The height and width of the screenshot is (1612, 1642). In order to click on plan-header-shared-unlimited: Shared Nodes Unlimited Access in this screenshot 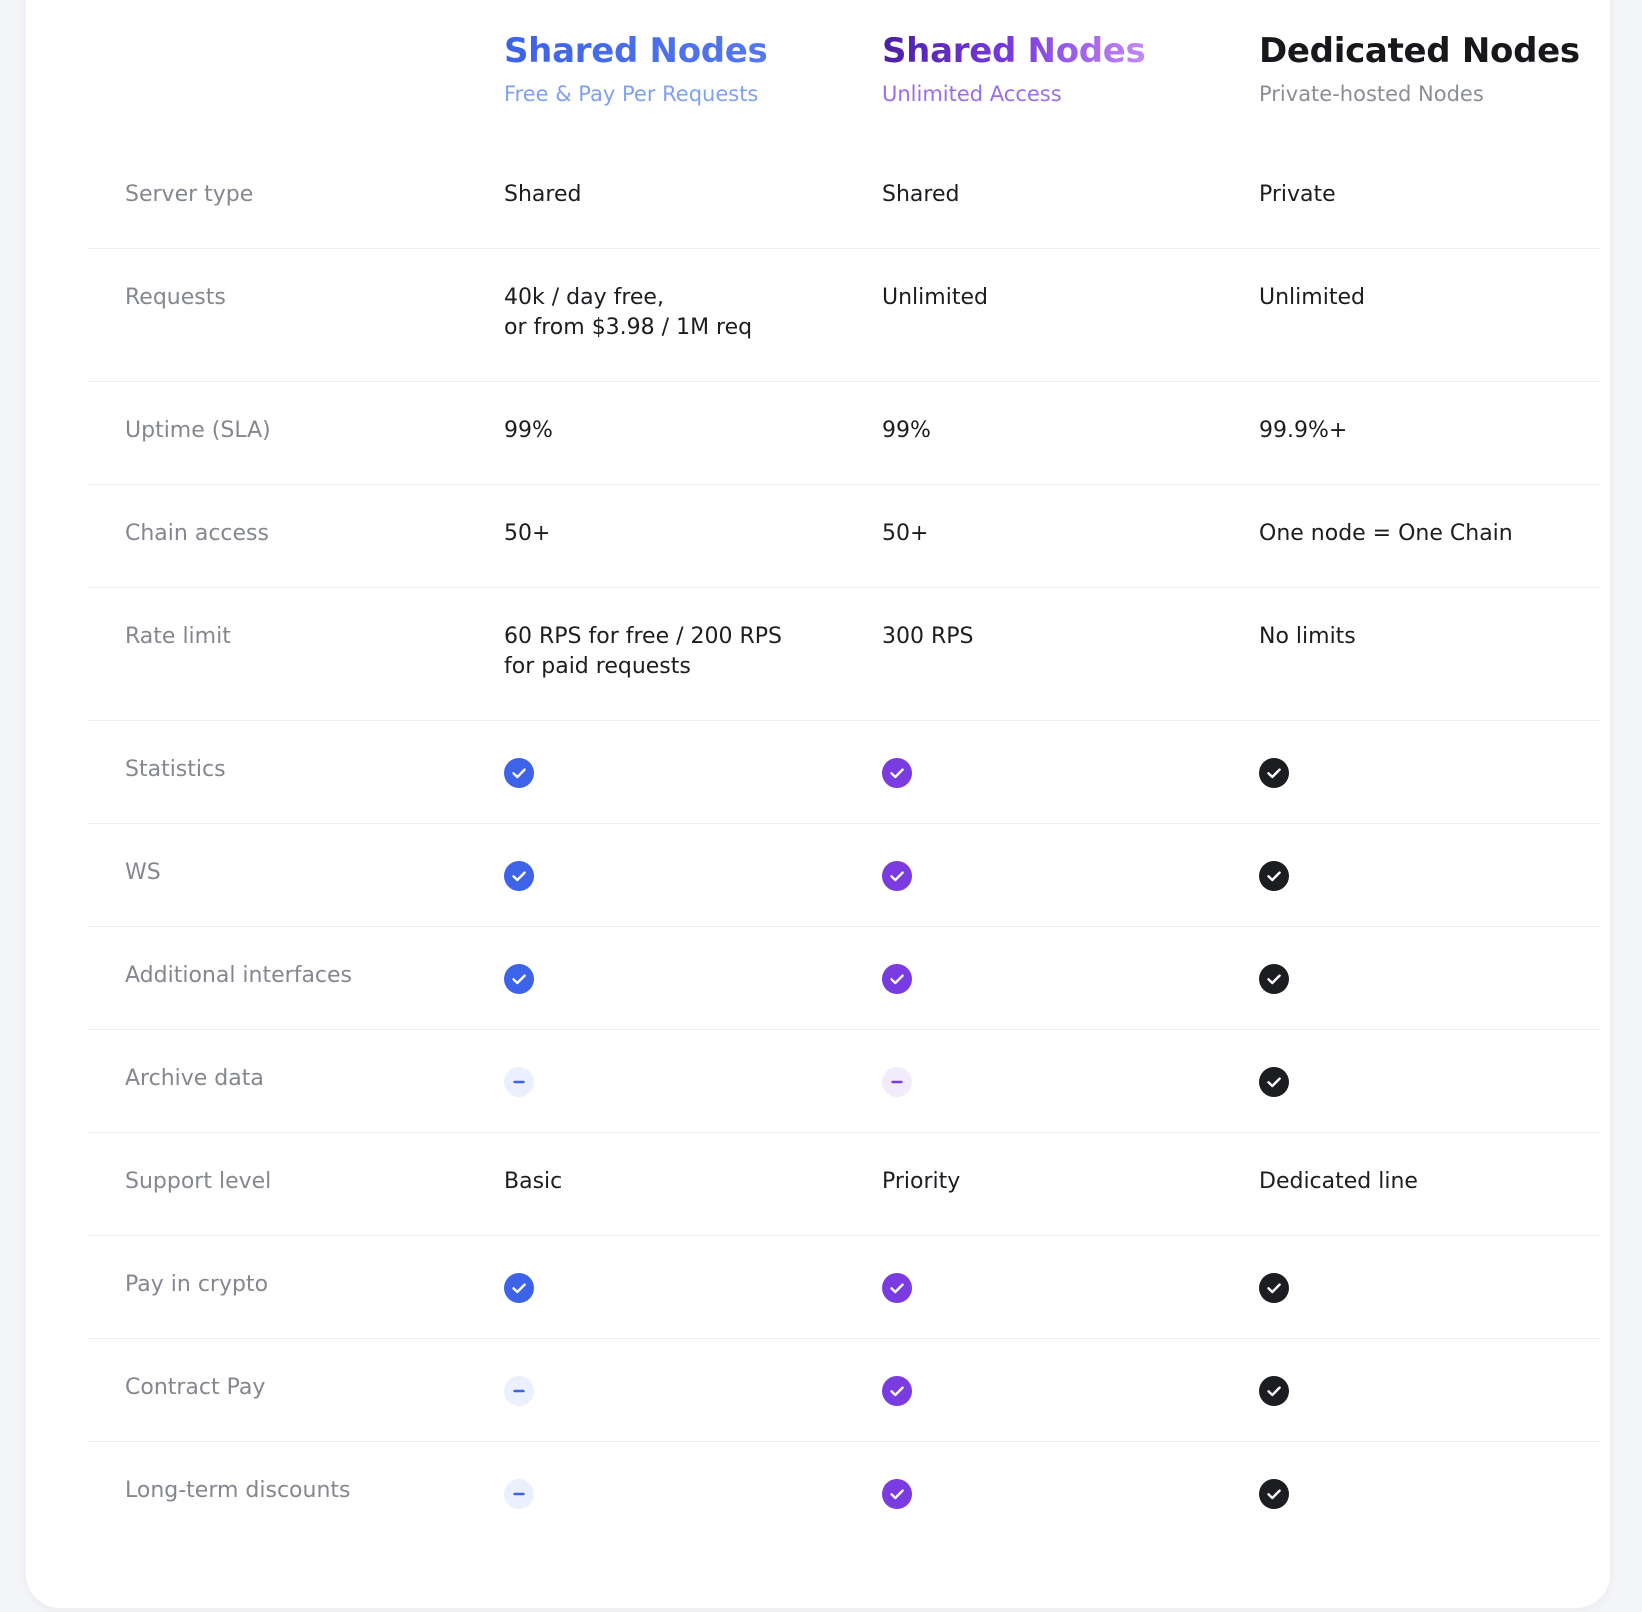, I will do `click(1014, 69)`.